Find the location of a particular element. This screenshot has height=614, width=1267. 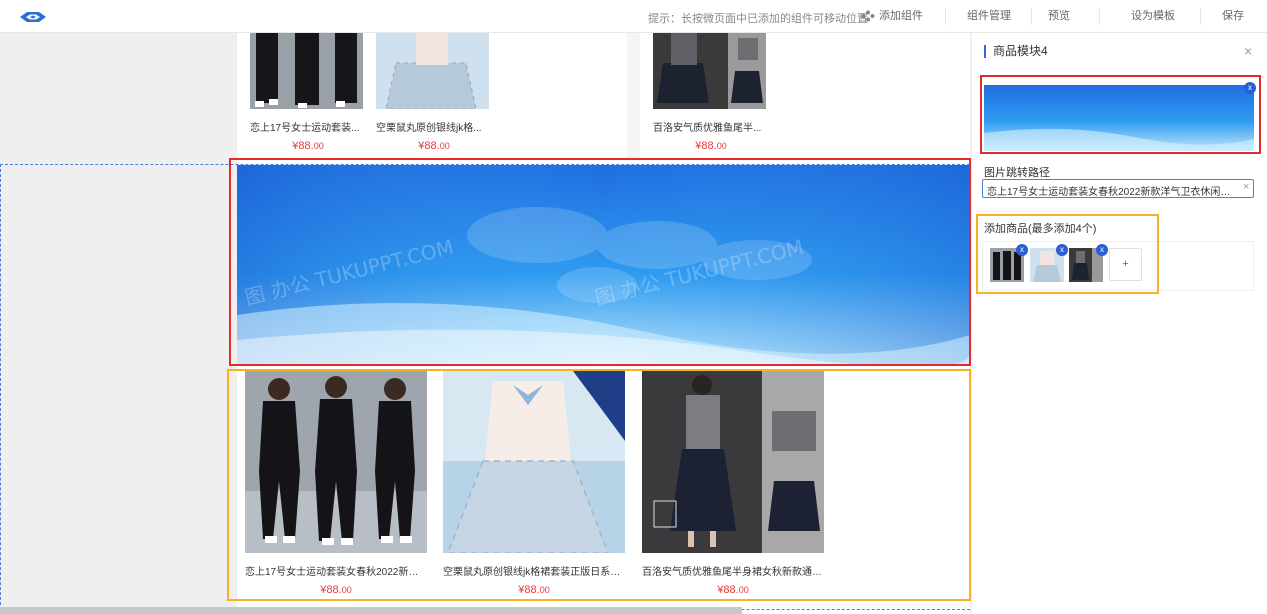

save-button: 保存 is located at coordinates (1233, 16).